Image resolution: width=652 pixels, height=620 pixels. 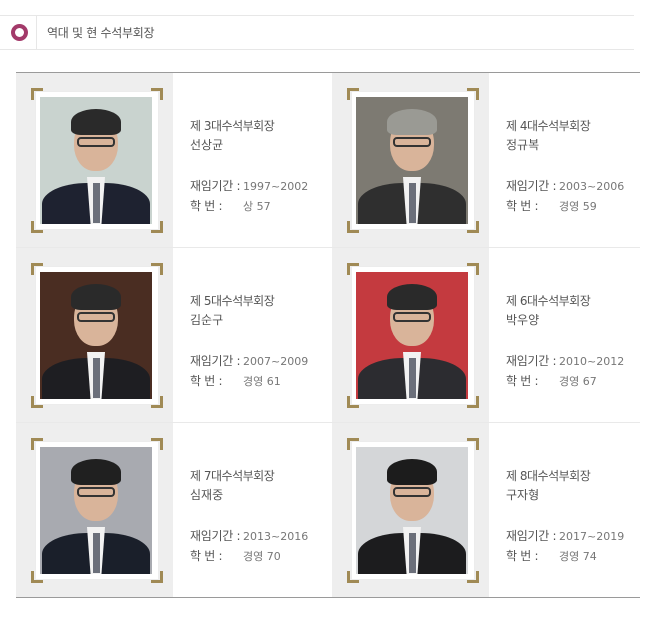 I want to click on member-card: 제 8대수석부회장 구자형 재임기간 :2017~2019 학 번 : 경영 74, so click(x=488, y=510).